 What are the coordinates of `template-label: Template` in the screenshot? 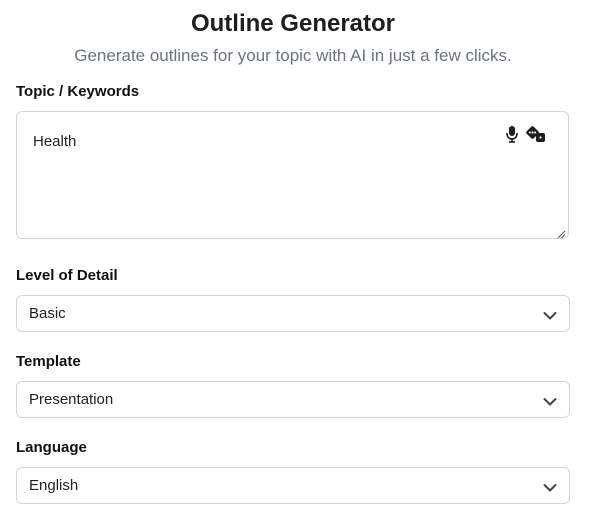 It's located at (48, 361).